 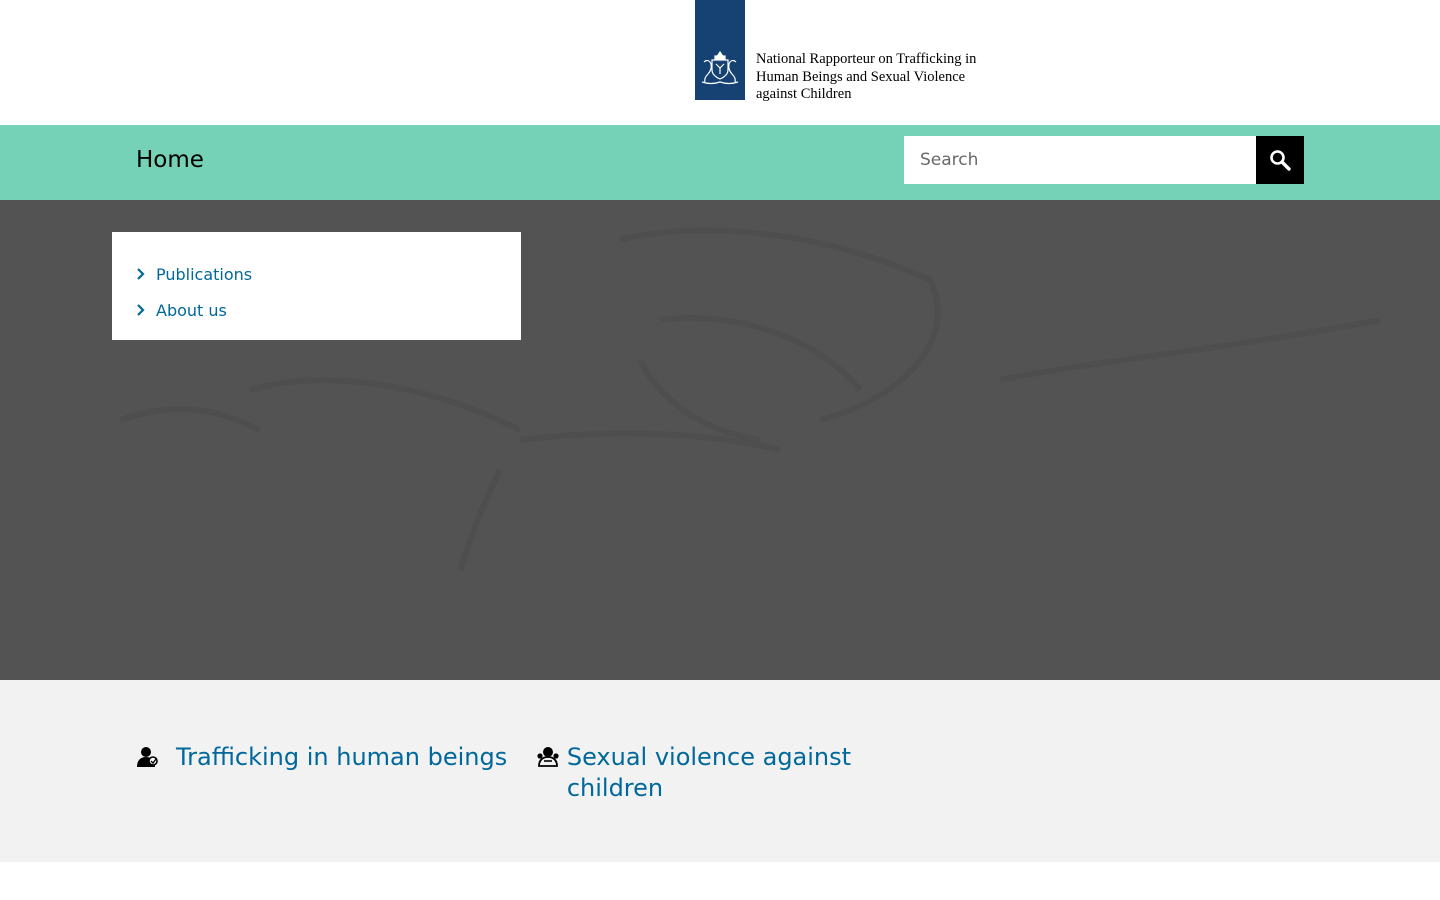 What do you see at coordinates (316, 274) in the screenshot?
I see `menu-item-publications: Publications` at bounding box center [316, 274].